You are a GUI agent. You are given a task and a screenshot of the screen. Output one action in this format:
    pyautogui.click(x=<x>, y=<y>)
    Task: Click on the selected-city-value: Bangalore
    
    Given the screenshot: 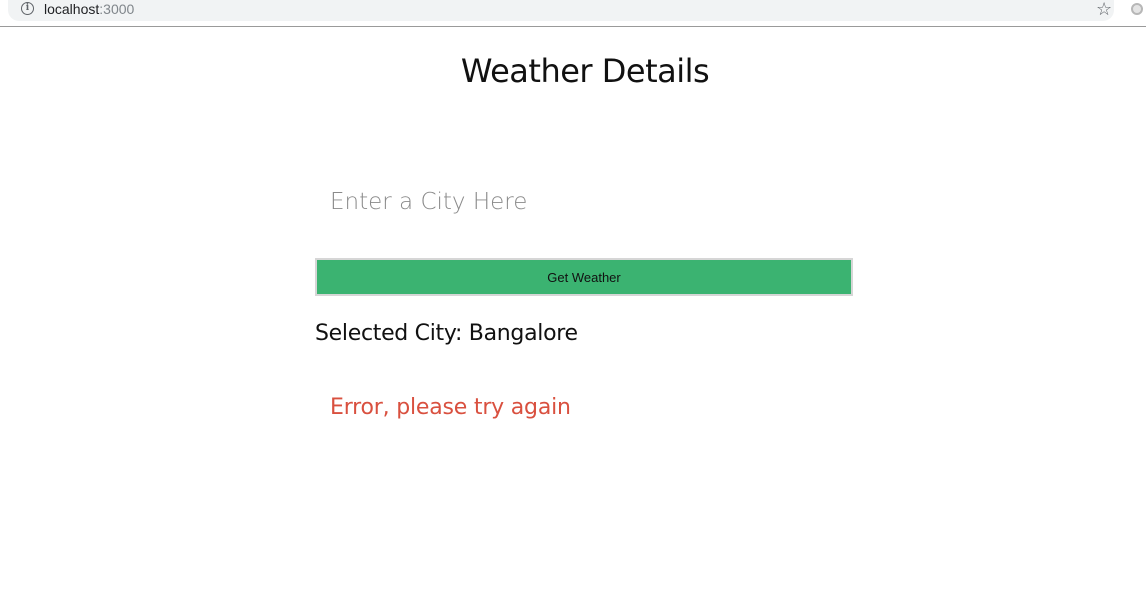 What is the action you would take?
    pyautogui.click(x=523, y=333)
    